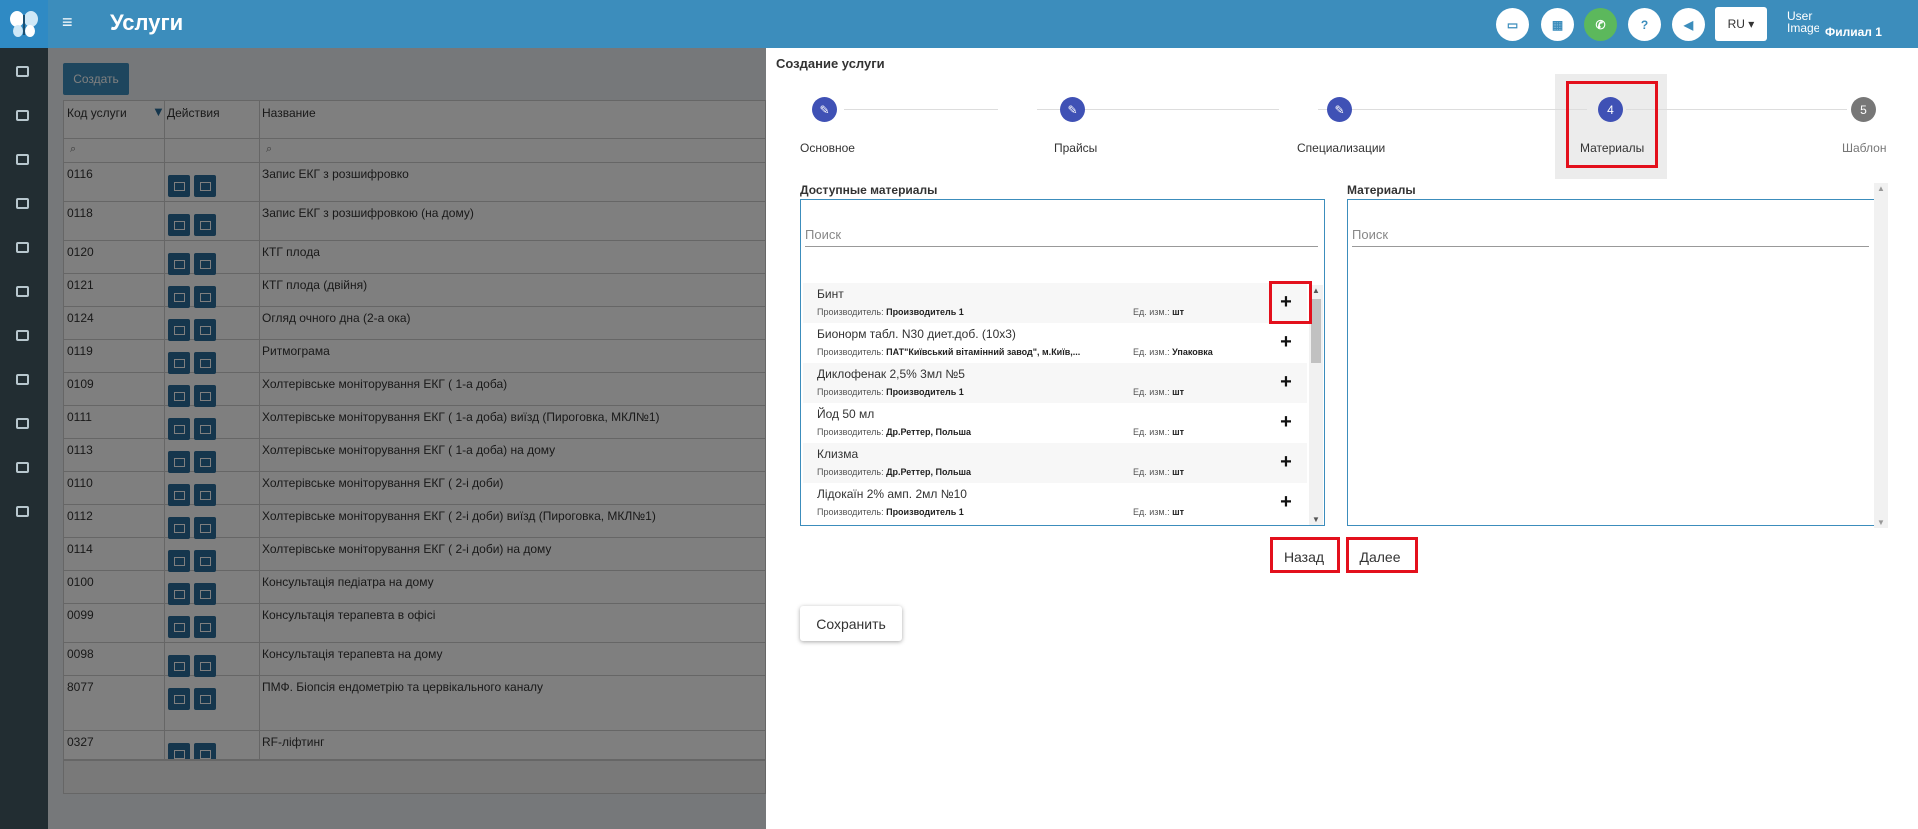 The image size is (1918, 829). What do you see at coordinates (22, 423) in the screenshot?
I see `money-icon` at bounding box center [22, 423].